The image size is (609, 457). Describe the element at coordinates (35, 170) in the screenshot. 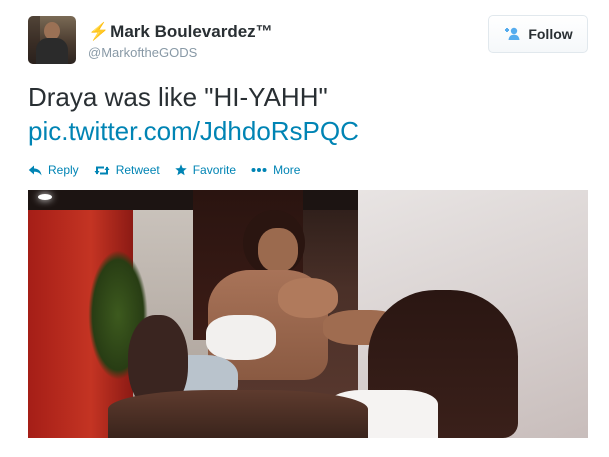

I see `reply-icon` at that location.